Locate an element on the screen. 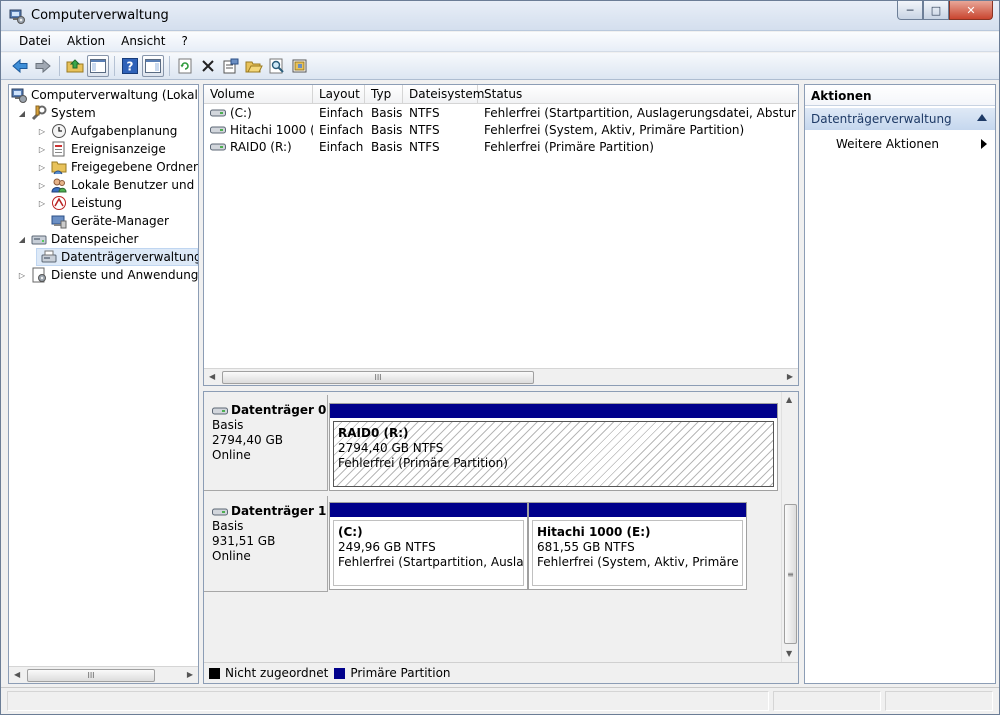 This screenshot has height=715, width=1000. shared-folder-icon is located at coordinates (59, 167).